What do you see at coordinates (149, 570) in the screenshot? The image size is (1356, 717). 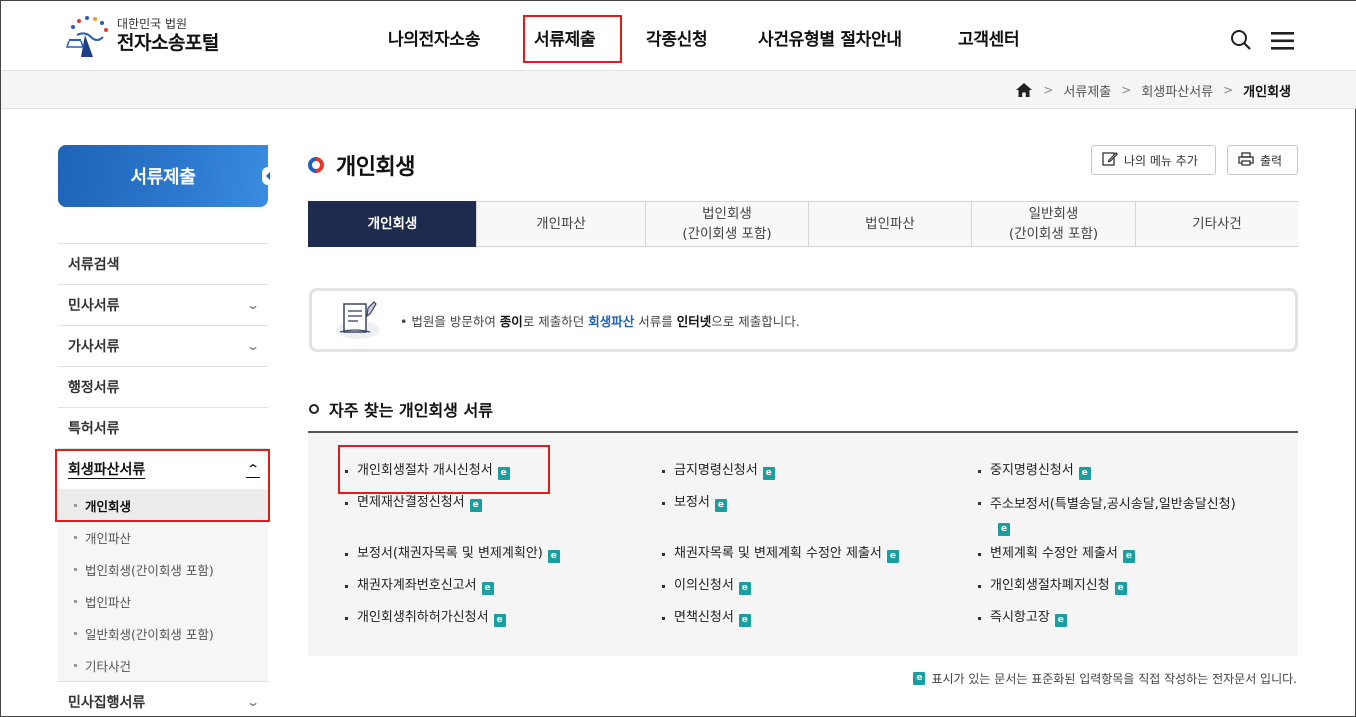 I see `sidebar-subitem-label: 법인회생(간이회생 포함)` at bounding box center [149, 570].